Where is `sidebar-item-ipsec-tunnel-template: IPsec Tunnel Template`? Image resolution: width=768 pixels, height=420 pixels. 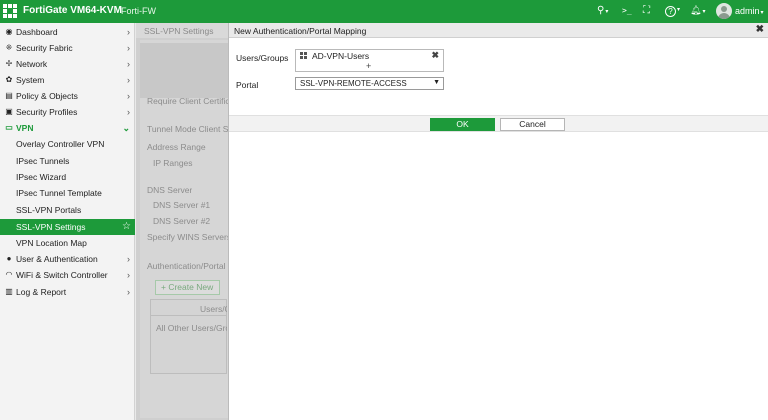
sidebar-item-ipsec-tunnel-template: IPsec Tunnel Template is located at coordinates (67, 193).